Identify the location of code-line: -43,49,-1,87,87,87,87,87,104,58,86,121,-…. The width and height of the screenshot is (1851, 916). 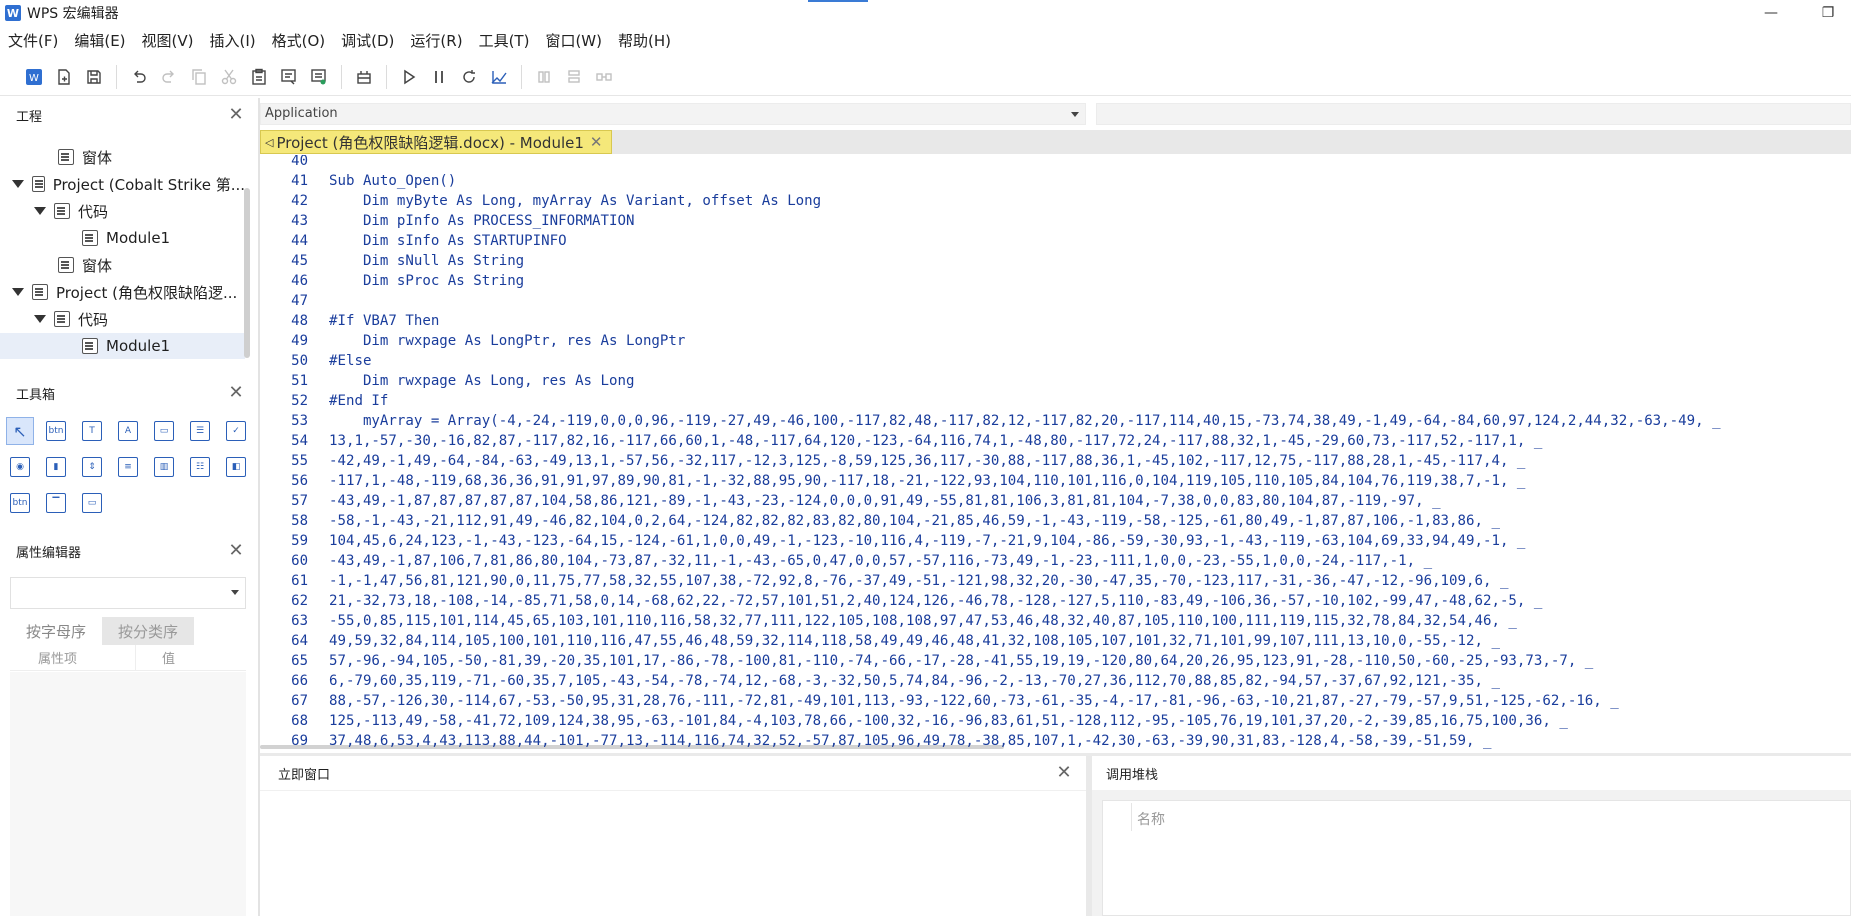
(885, 501).